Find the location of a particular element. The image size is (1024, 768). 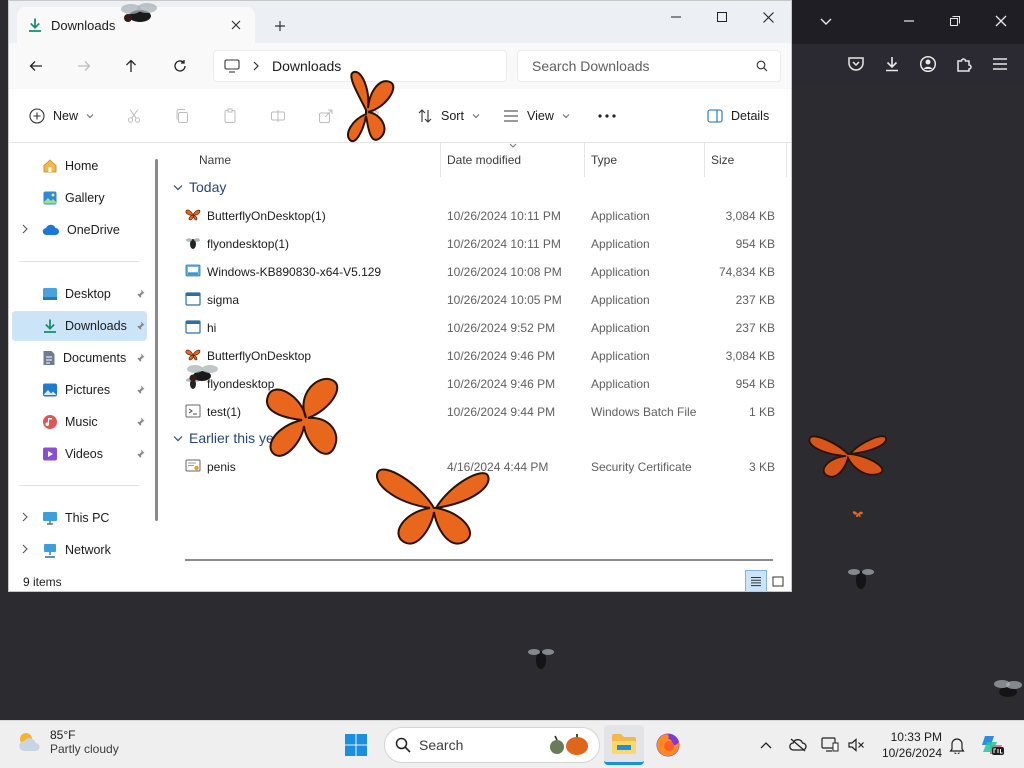

menu-icon is located at coordinates (1000, 64).